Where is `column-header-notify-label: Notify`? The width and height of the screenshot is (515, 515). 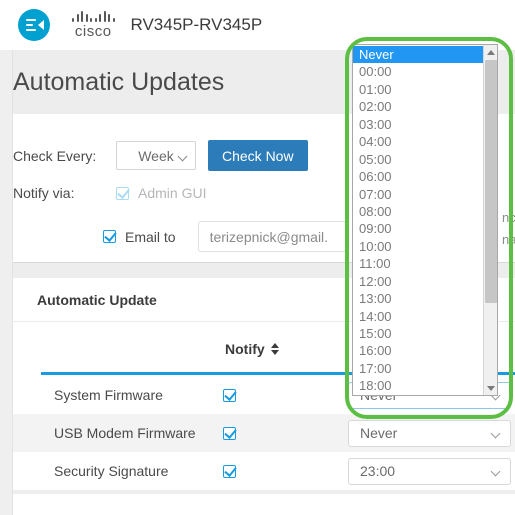 column-header-notify-label: Notify is located at coordinates (245, 349).